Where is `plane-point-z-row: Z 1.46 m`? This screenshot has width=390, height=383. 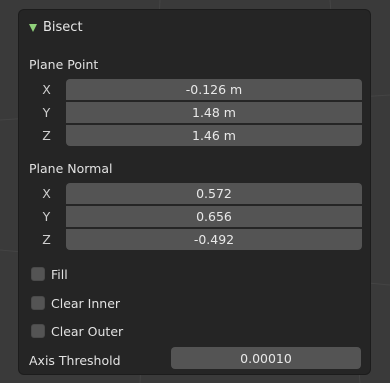
plane-point-z-row: Z 1.46 m is located at coordinates (195, 135).